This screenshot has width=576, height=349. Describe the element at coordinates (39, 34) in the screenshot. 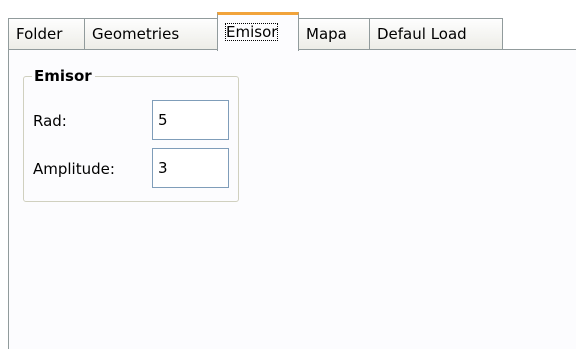

I see `tab-folder-label: Folder` at that location.